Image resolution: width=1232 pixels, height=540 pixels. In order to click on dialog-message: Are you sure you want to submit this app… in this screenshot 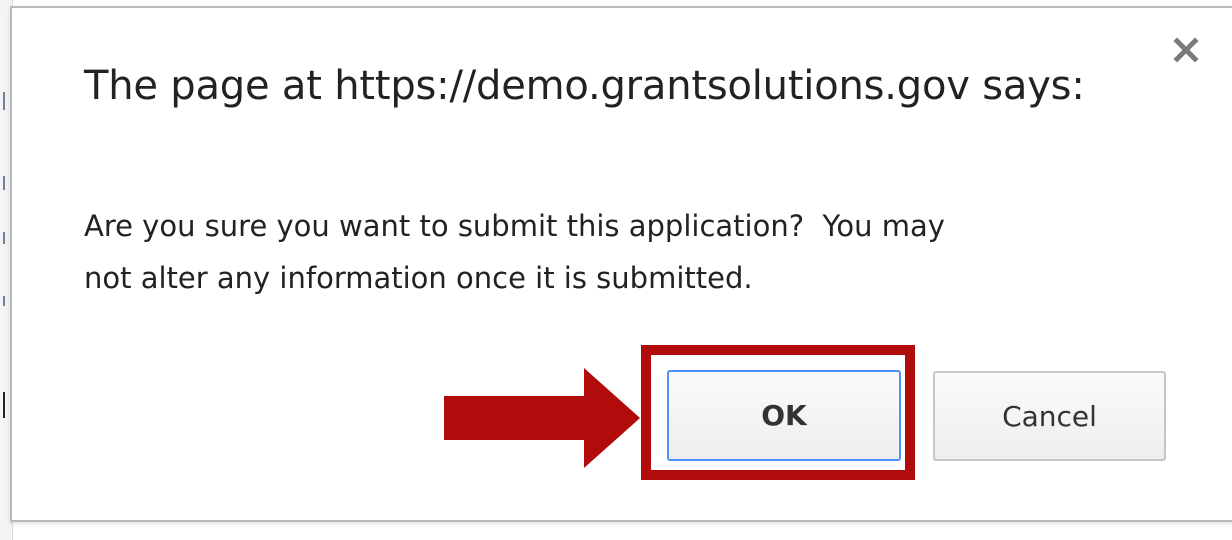, I will do `click(514, 252)`.